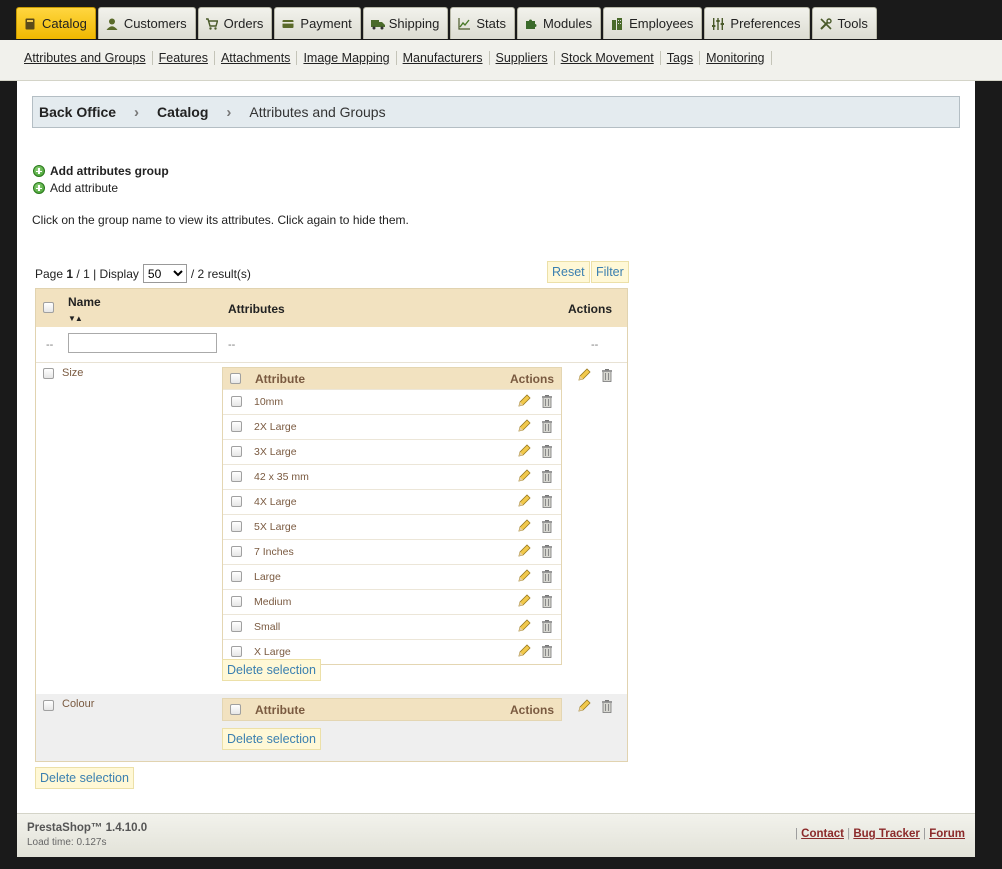  I want to click on add-attribute-link: Add attribute, so click(75, 188).